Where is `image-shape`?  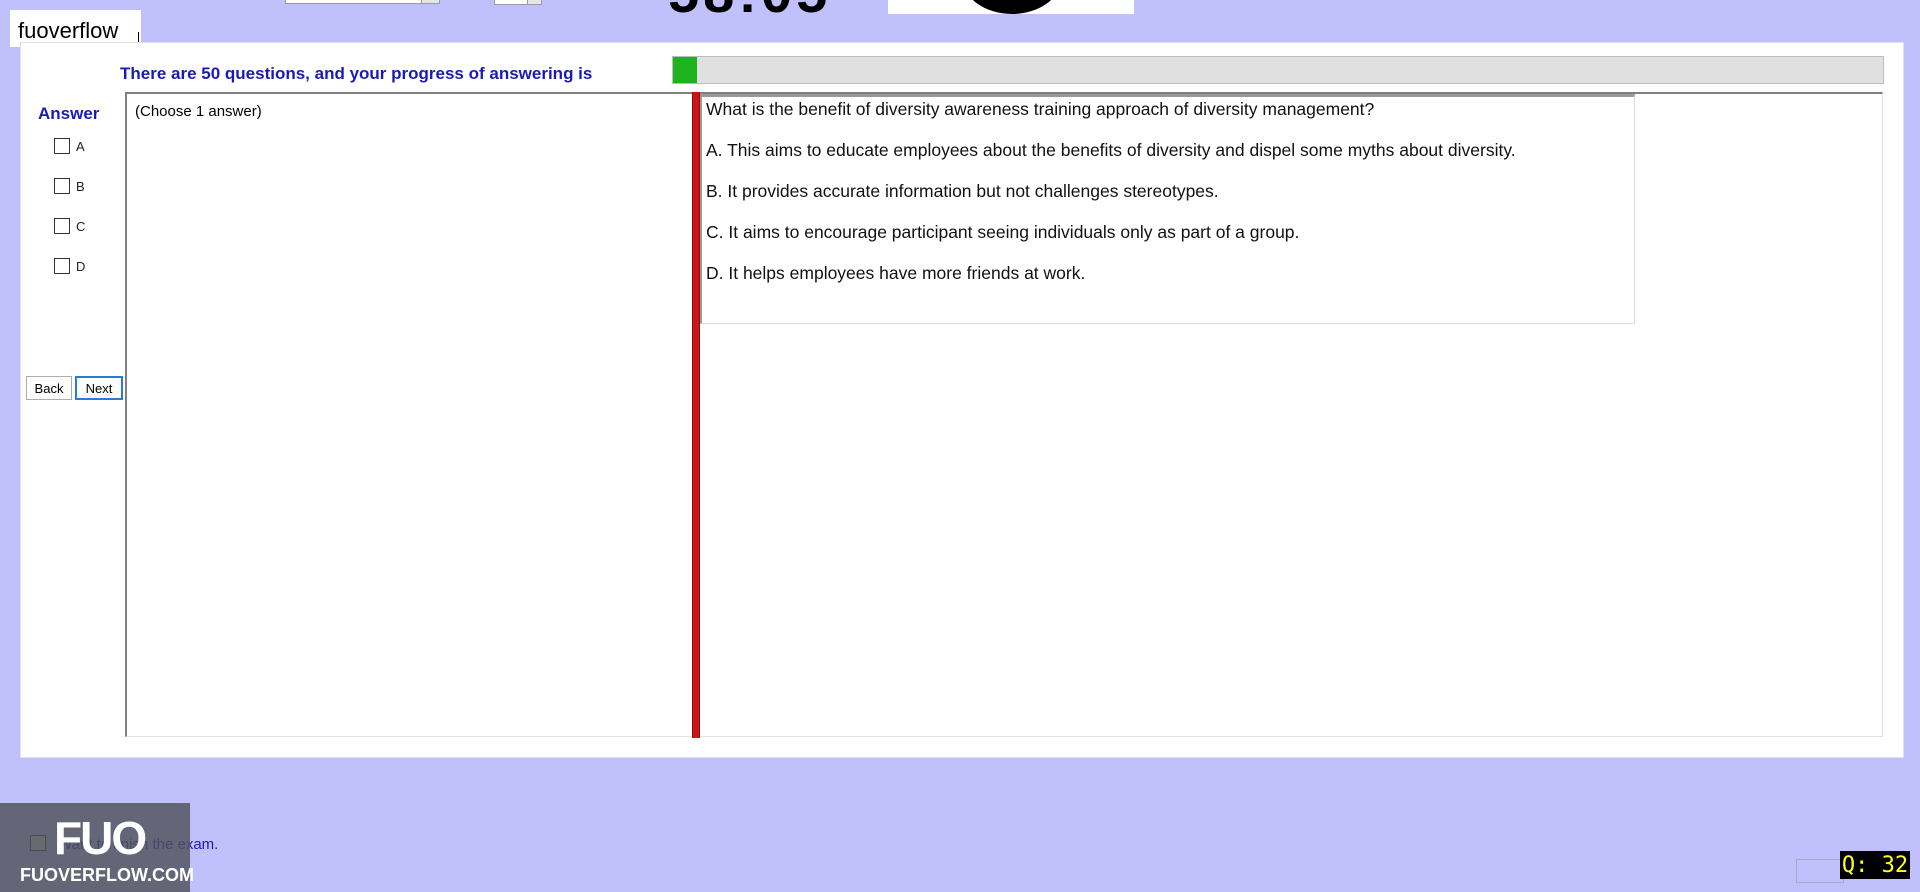 image-shape is located at coordinates (1012, 7).